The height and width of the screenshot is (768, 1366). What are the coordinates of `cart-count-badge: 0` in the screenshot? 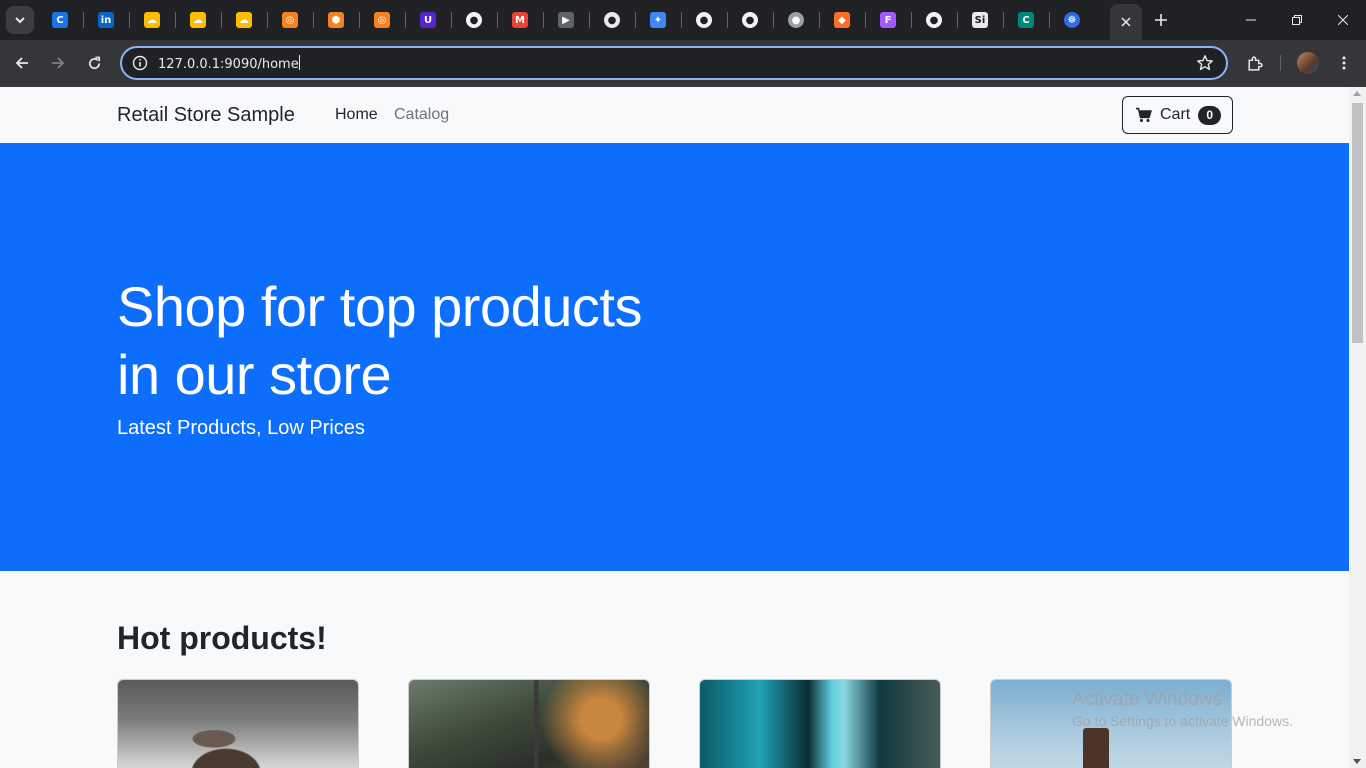 It's located at (1210, 115).